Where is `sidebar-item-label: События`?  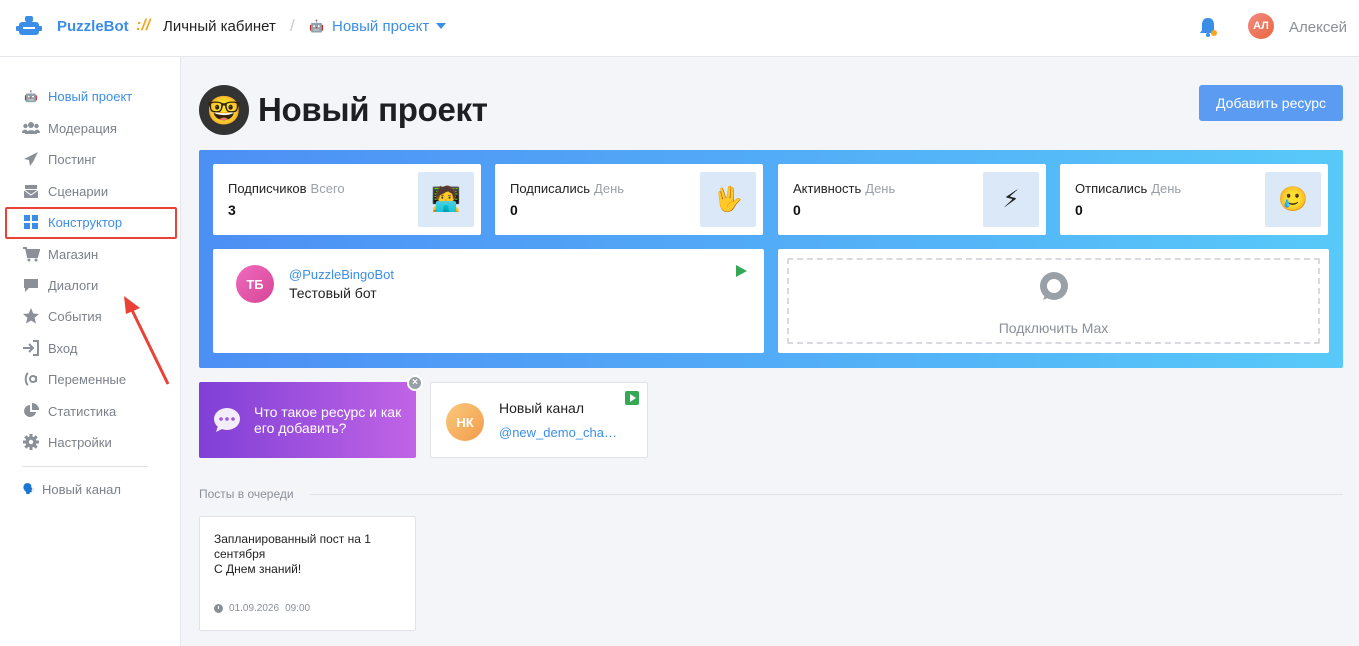
sidebar-item-label: События is located at coordinates (75, 316).